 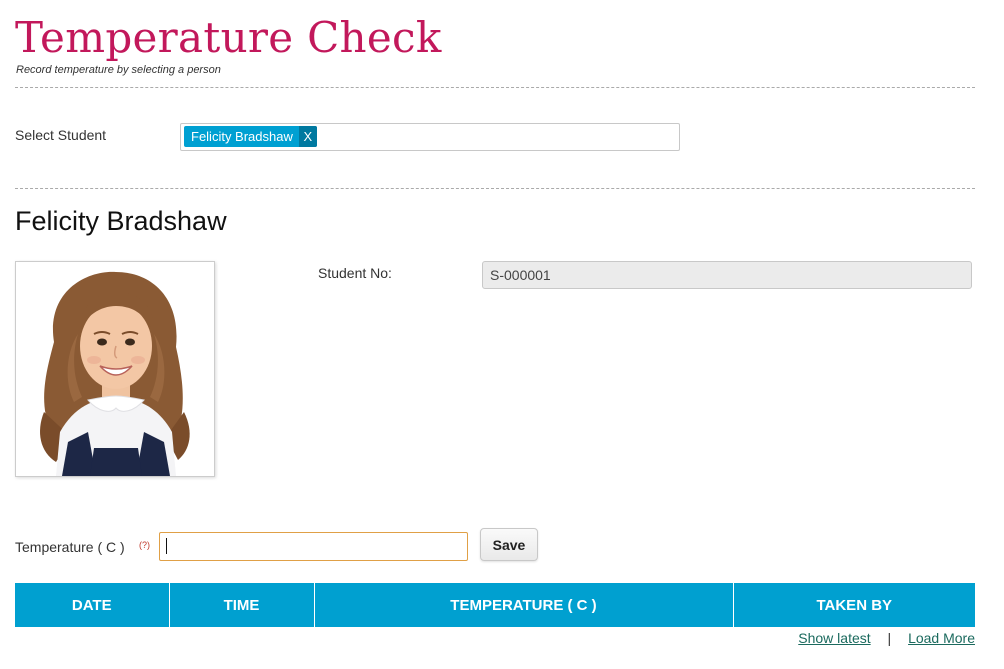 I want to click on student-no-label: Student No:, so click(x=355, y=273).